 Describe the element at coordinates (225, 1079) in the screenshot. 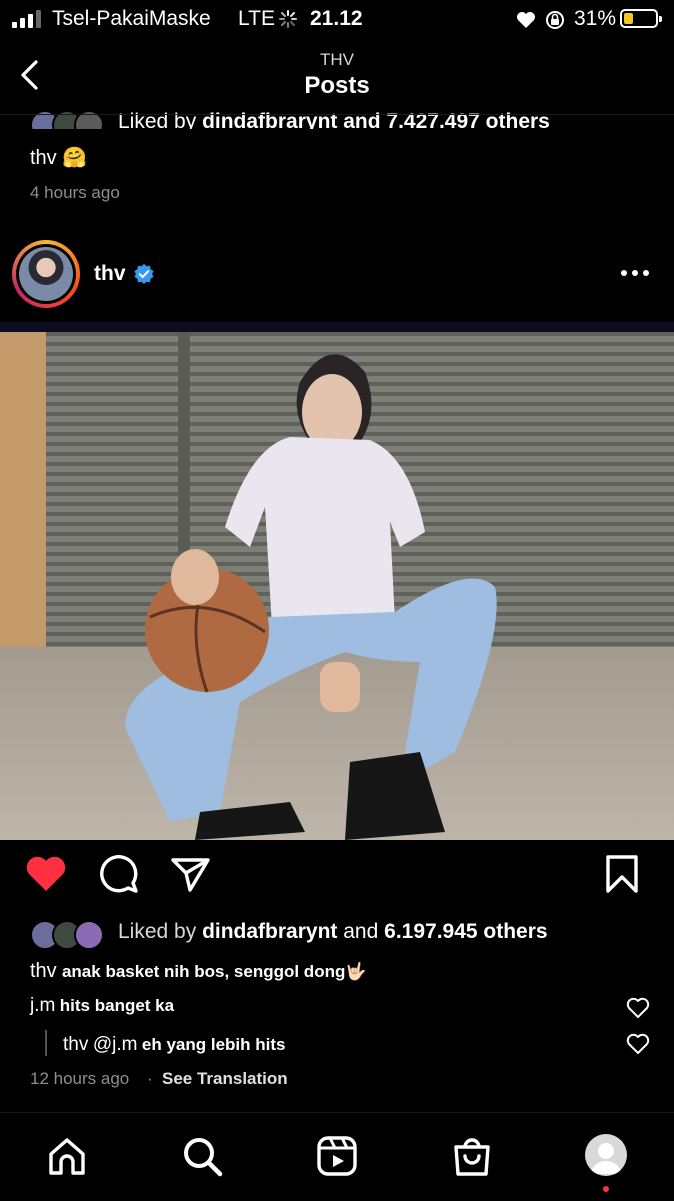

I see `see-translation-link: See Translation` at that location.